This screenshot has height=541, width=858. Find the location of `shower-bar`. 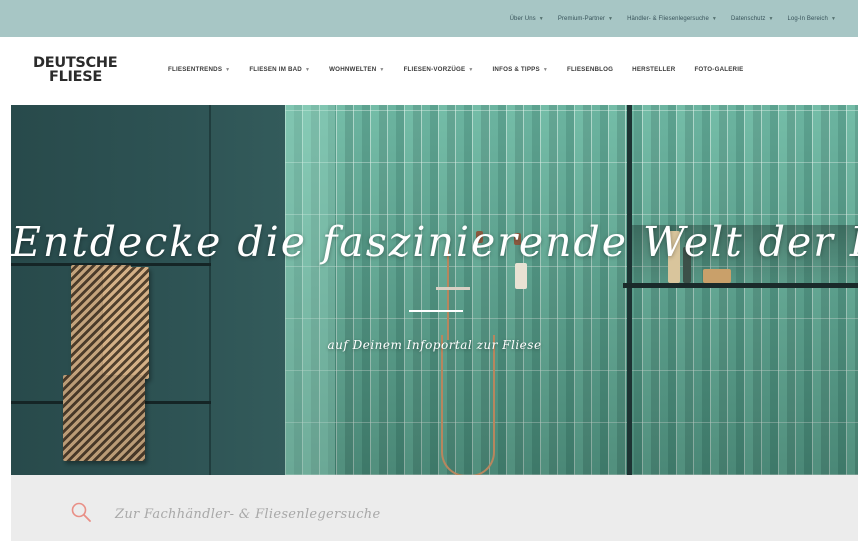

shower-bar is located at coordinates (453, 288).